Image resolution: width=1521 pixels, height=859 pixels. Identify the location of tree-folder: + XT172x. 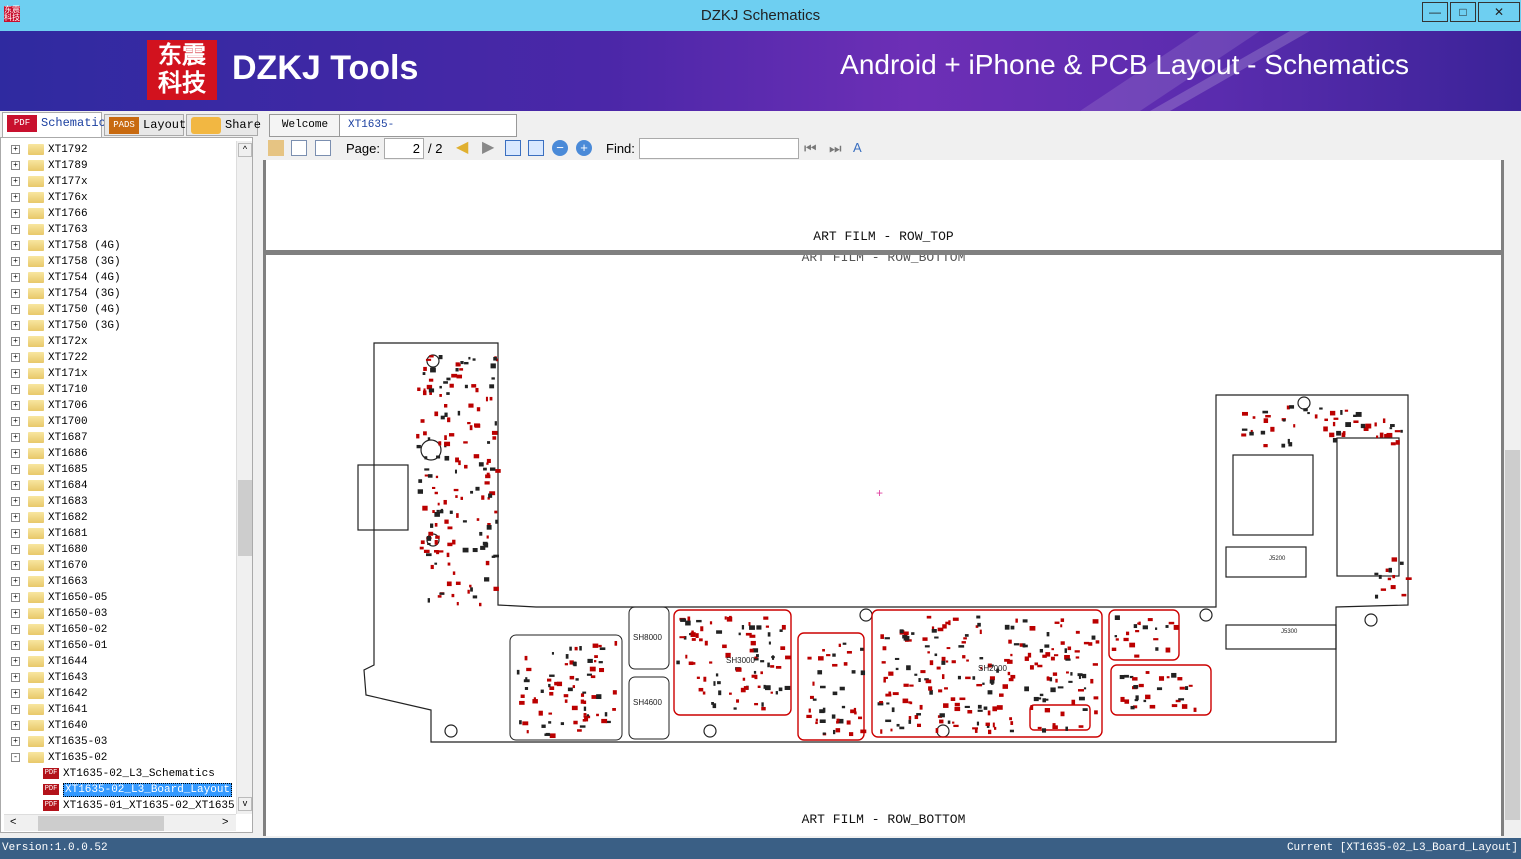
(49, 342).